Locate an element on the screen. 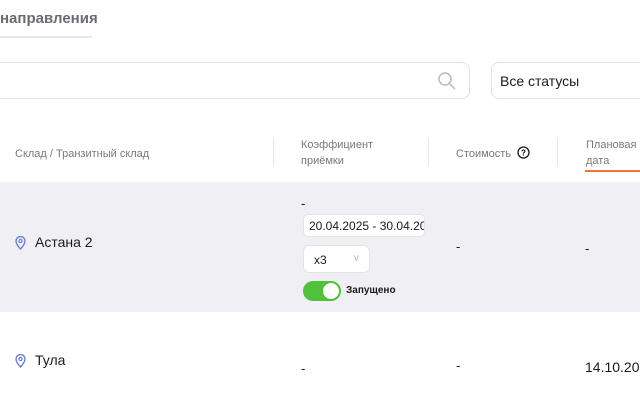 This screenshot has height=400, width=640. warehouse-name: Астана 2 is located at coordinates (64, 242).